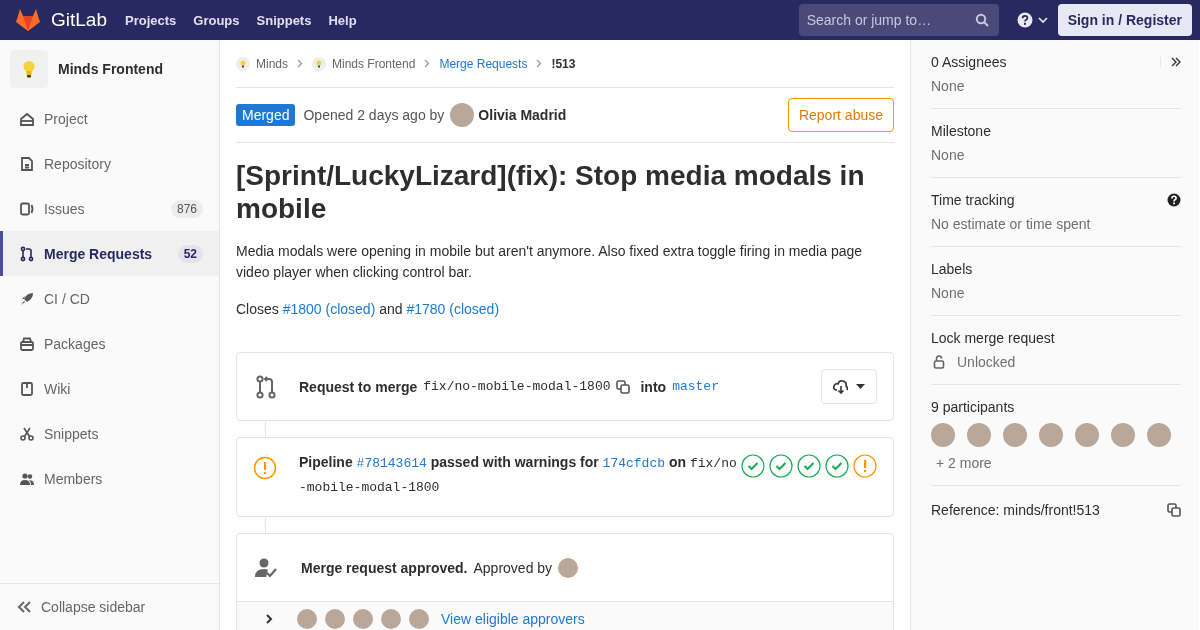 The height and width of the screenshot is (630, 1200). What do you see at coordinates (522, 115) in the screenshot?
I see `author-link: Olivia Madrid` at bounding box center [522, 115].